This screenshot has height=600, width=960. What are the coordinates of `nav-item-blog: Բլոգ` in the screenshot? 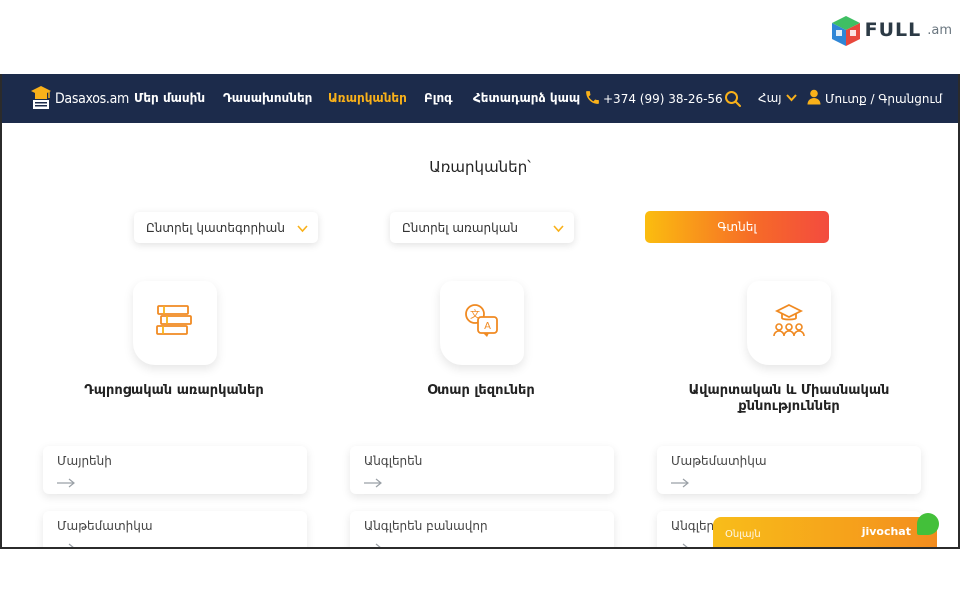 It's located at (438, 98).